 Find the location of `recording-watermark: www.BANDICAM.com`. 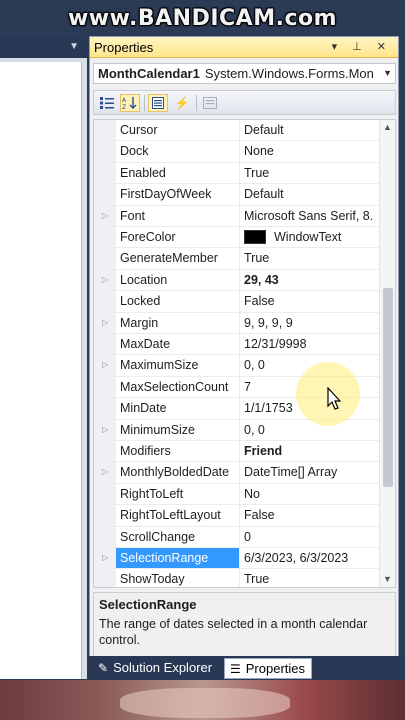

recording-watermark: www.BANDICAM.com is located at coordinates (202, 18).